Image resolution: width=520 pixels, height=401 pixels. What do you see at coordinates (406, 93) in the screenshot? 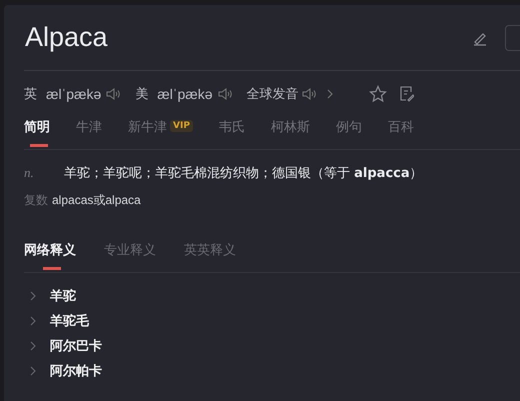
I see `note-icon` at bounding box center [406, 93].